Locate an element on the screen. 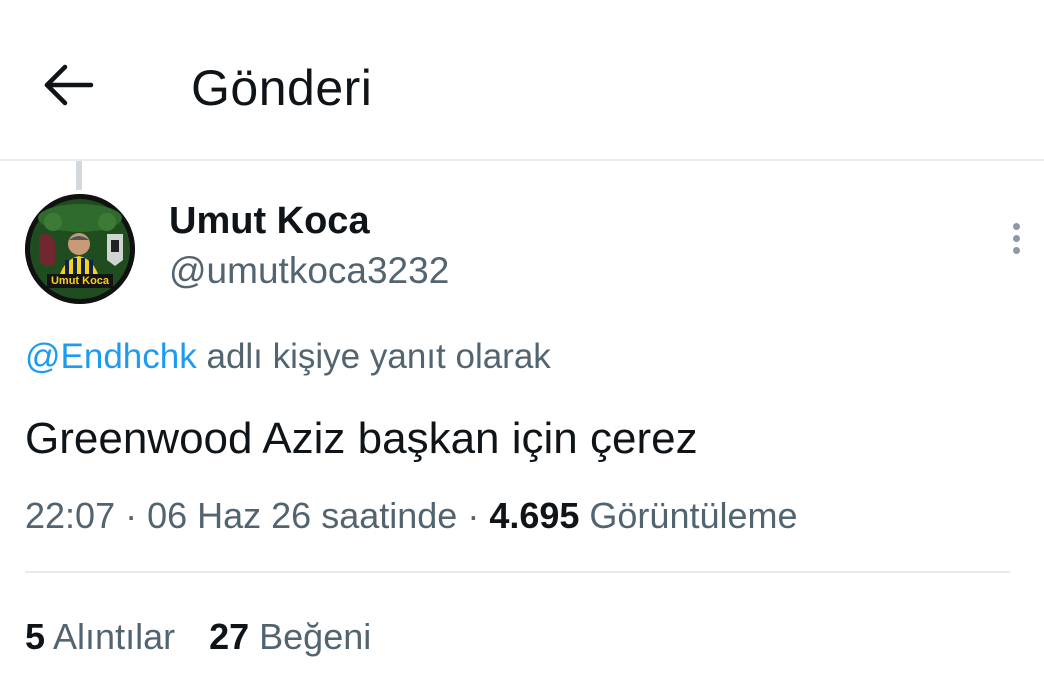  mention-link: @Endhchk is located at coordinates (111, 356).